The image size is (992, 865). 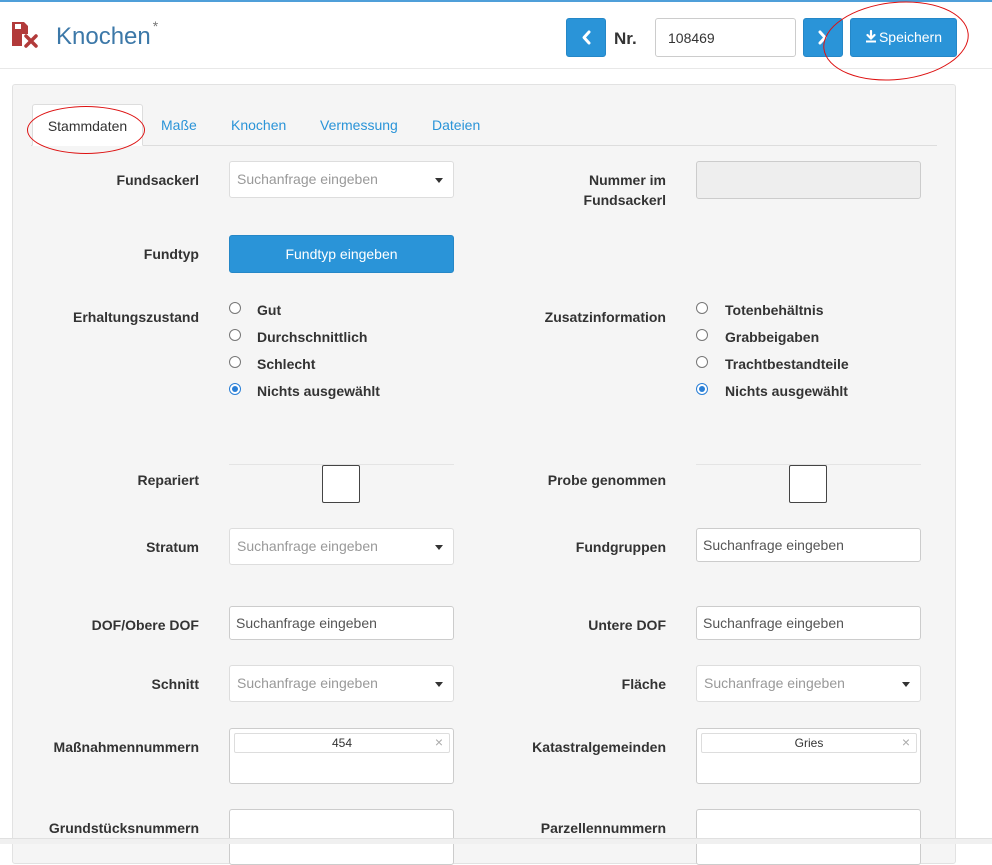 What do you see at coordinates (808, 837) in the screenshot?
I see `parzellennummern-tag-input` at bounding box center [808, 837].